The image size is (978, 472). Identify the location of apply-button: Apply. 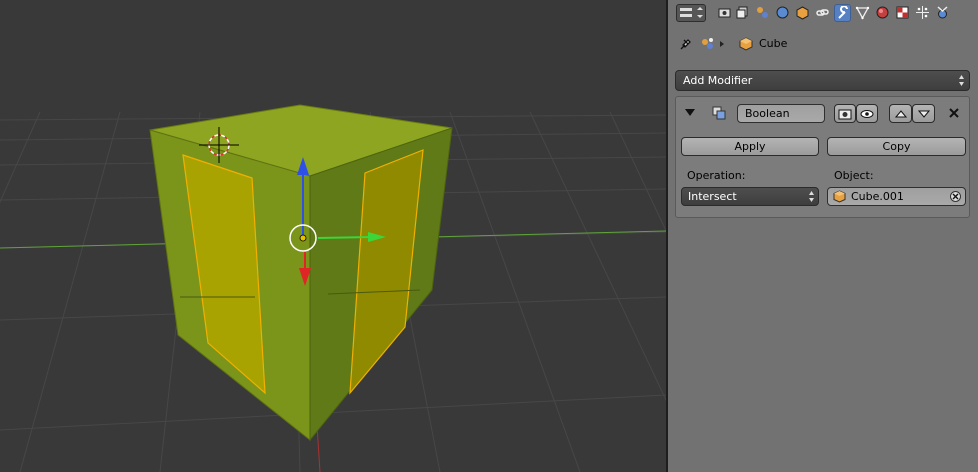
(750, 146).